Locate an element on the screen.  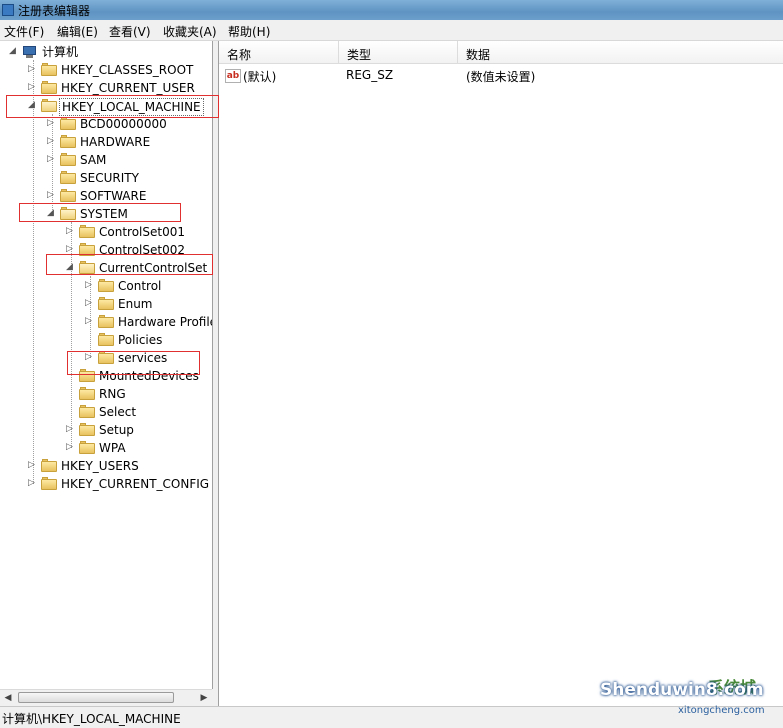
tree-node-label: HKEY_LOCAL_MACHINE is located at coordinates (131, 107).